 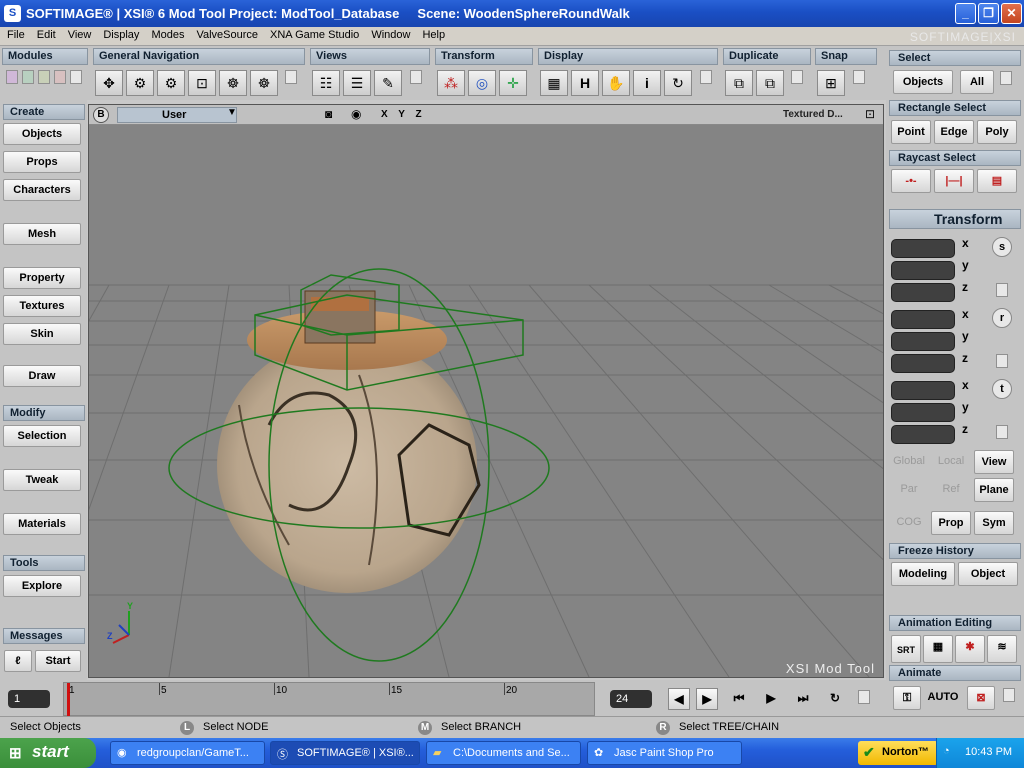 What do you see at coordinates (226, 34) in the screenshot?
I see `menu-valvesource: ValveSource` at bounding box center [226, 34].